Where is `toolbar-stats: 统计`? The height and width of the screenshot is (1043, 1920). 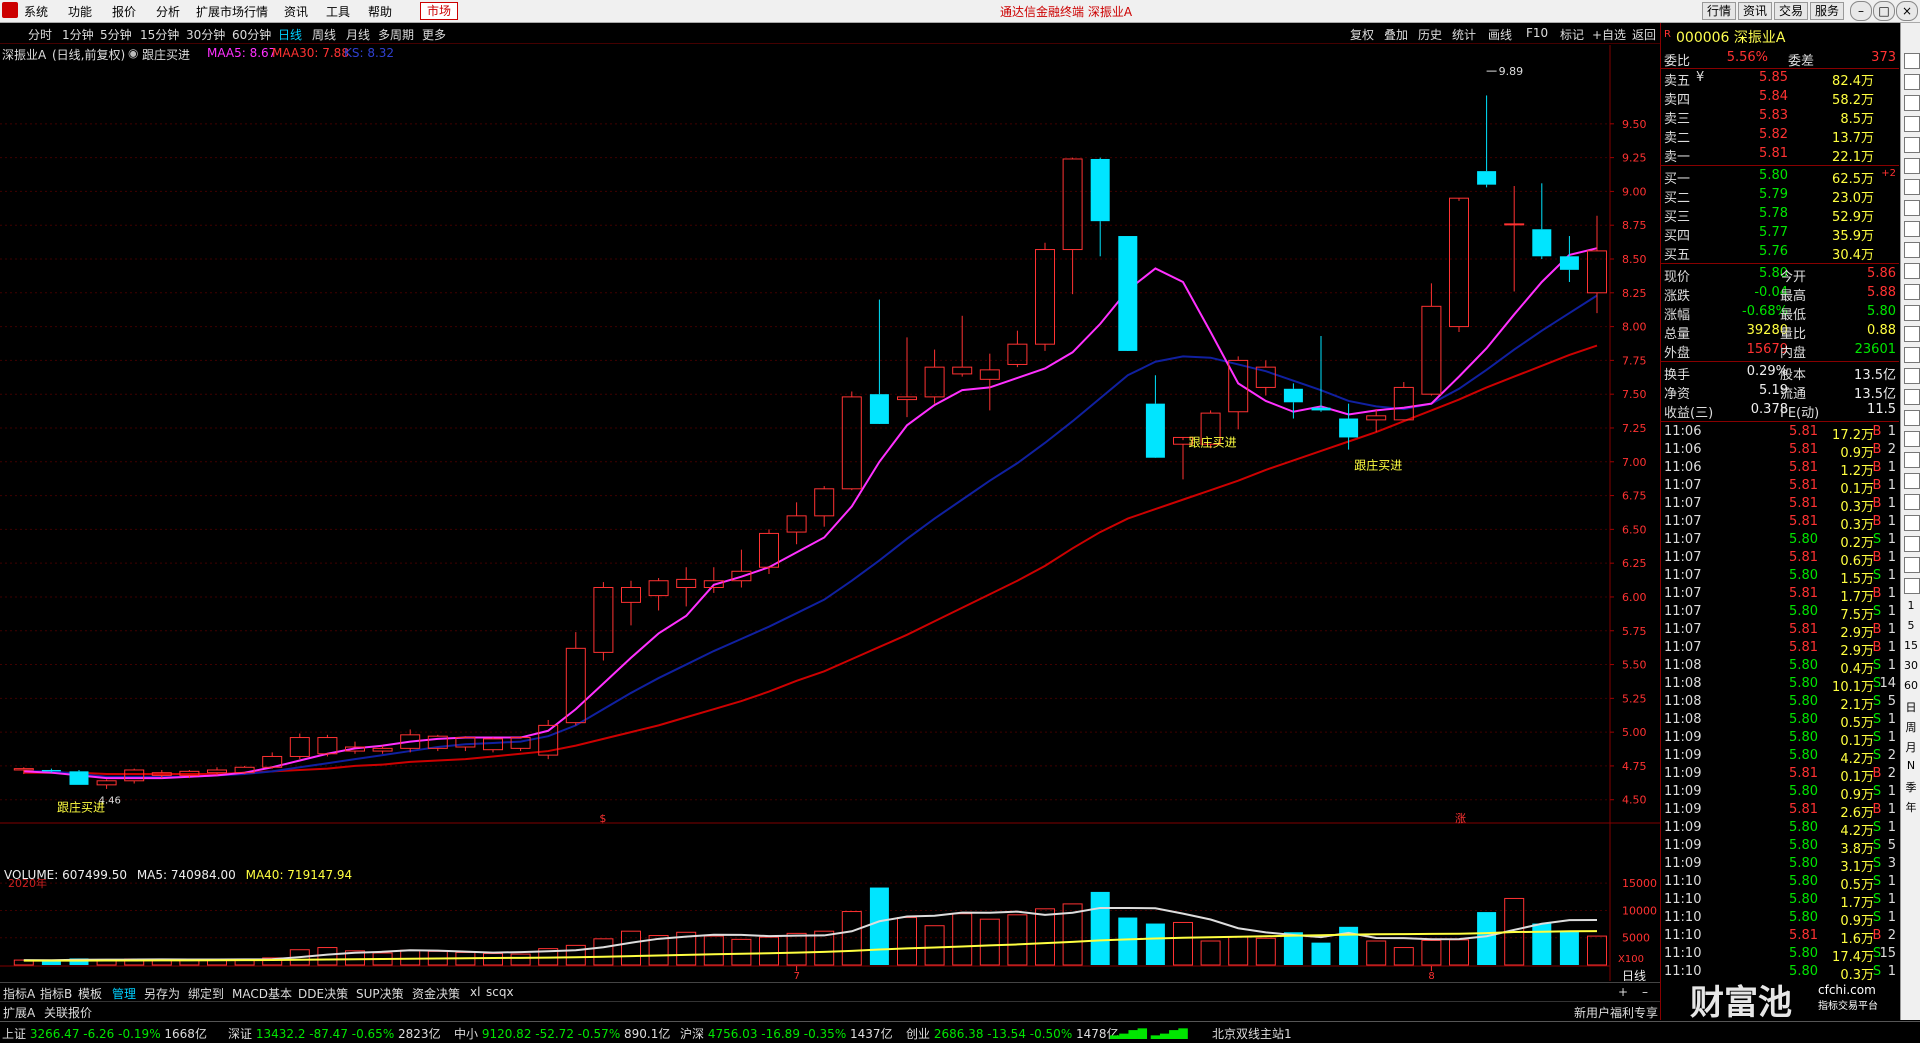
toolbar-stats: 统计 is located at coordinates (1464, 34).